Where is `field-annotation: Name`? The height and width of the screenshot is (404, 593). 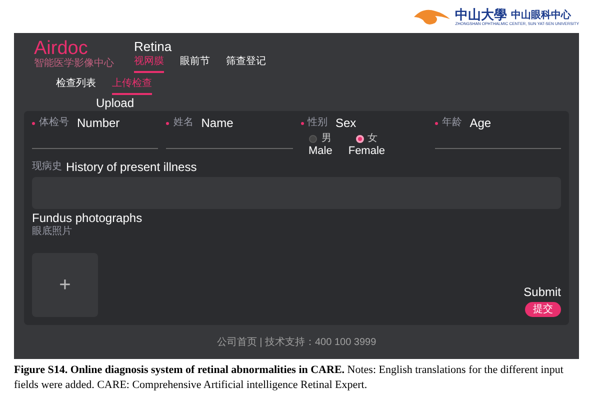 field-annotation: Name is located at coordinates (217, 123).